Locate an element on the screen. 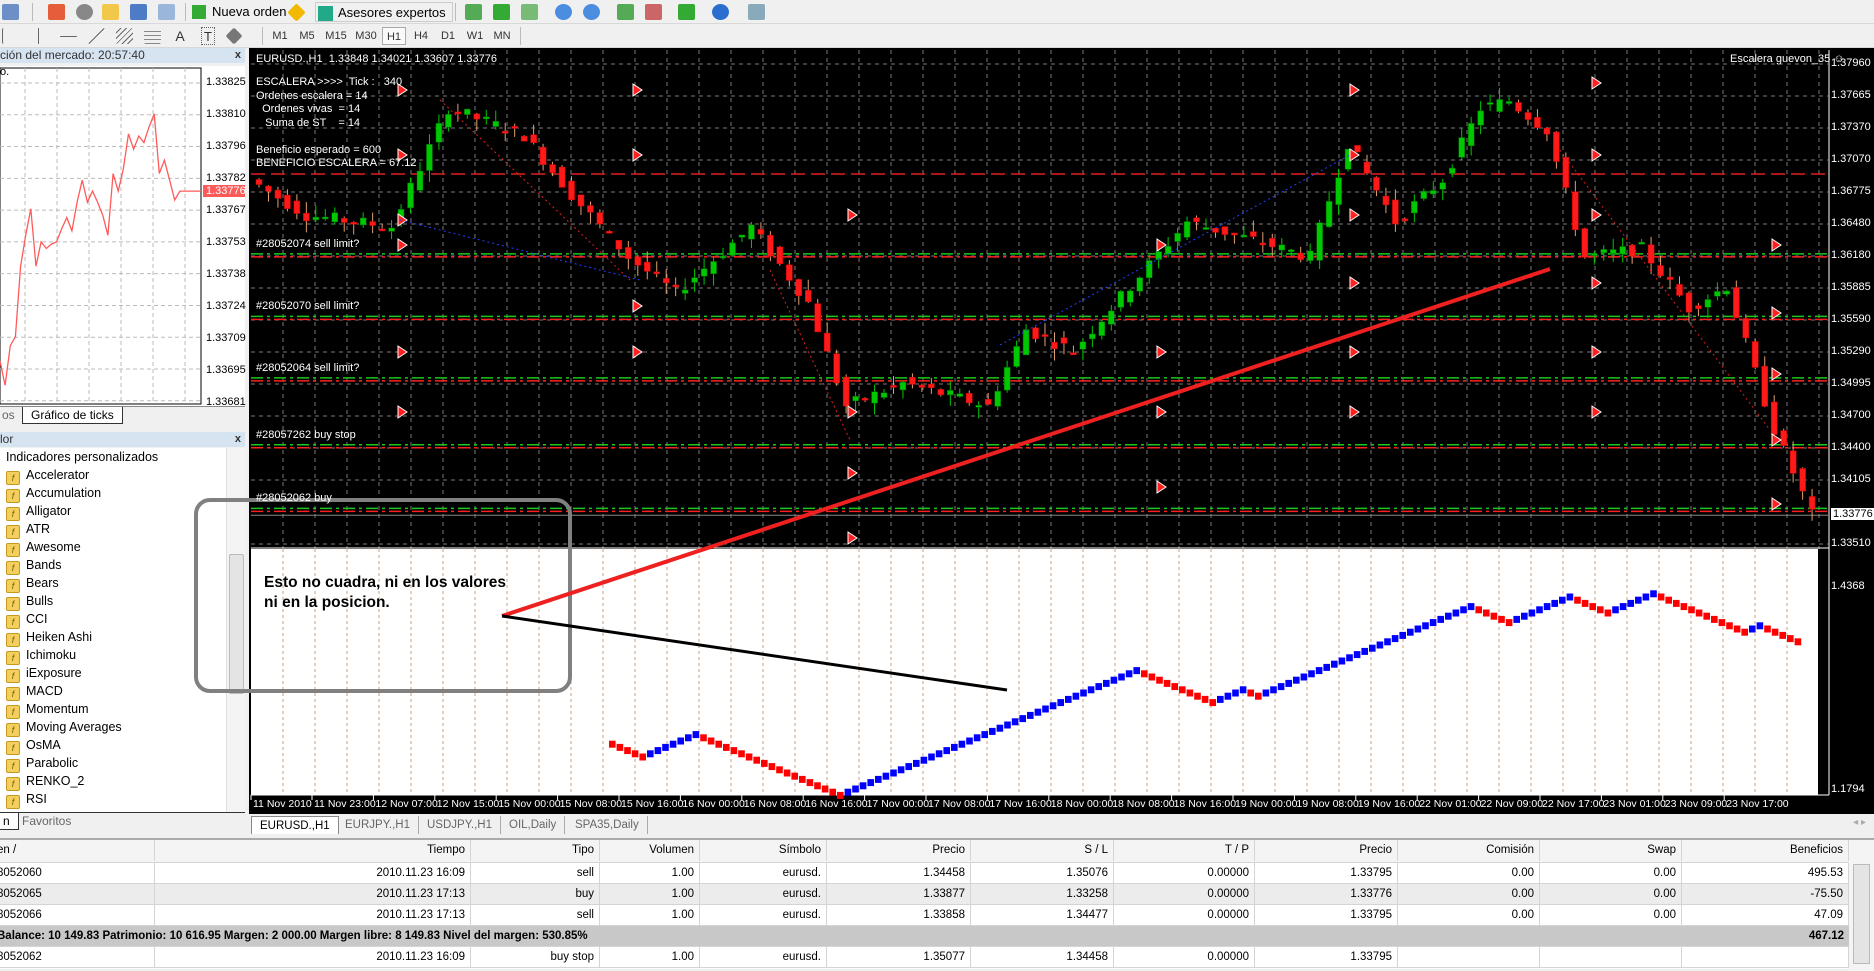 The width and height of the screenshot is (1874, 971). tab-eurusd: EURUSD.,H1 is located at coordinates (295, 825).